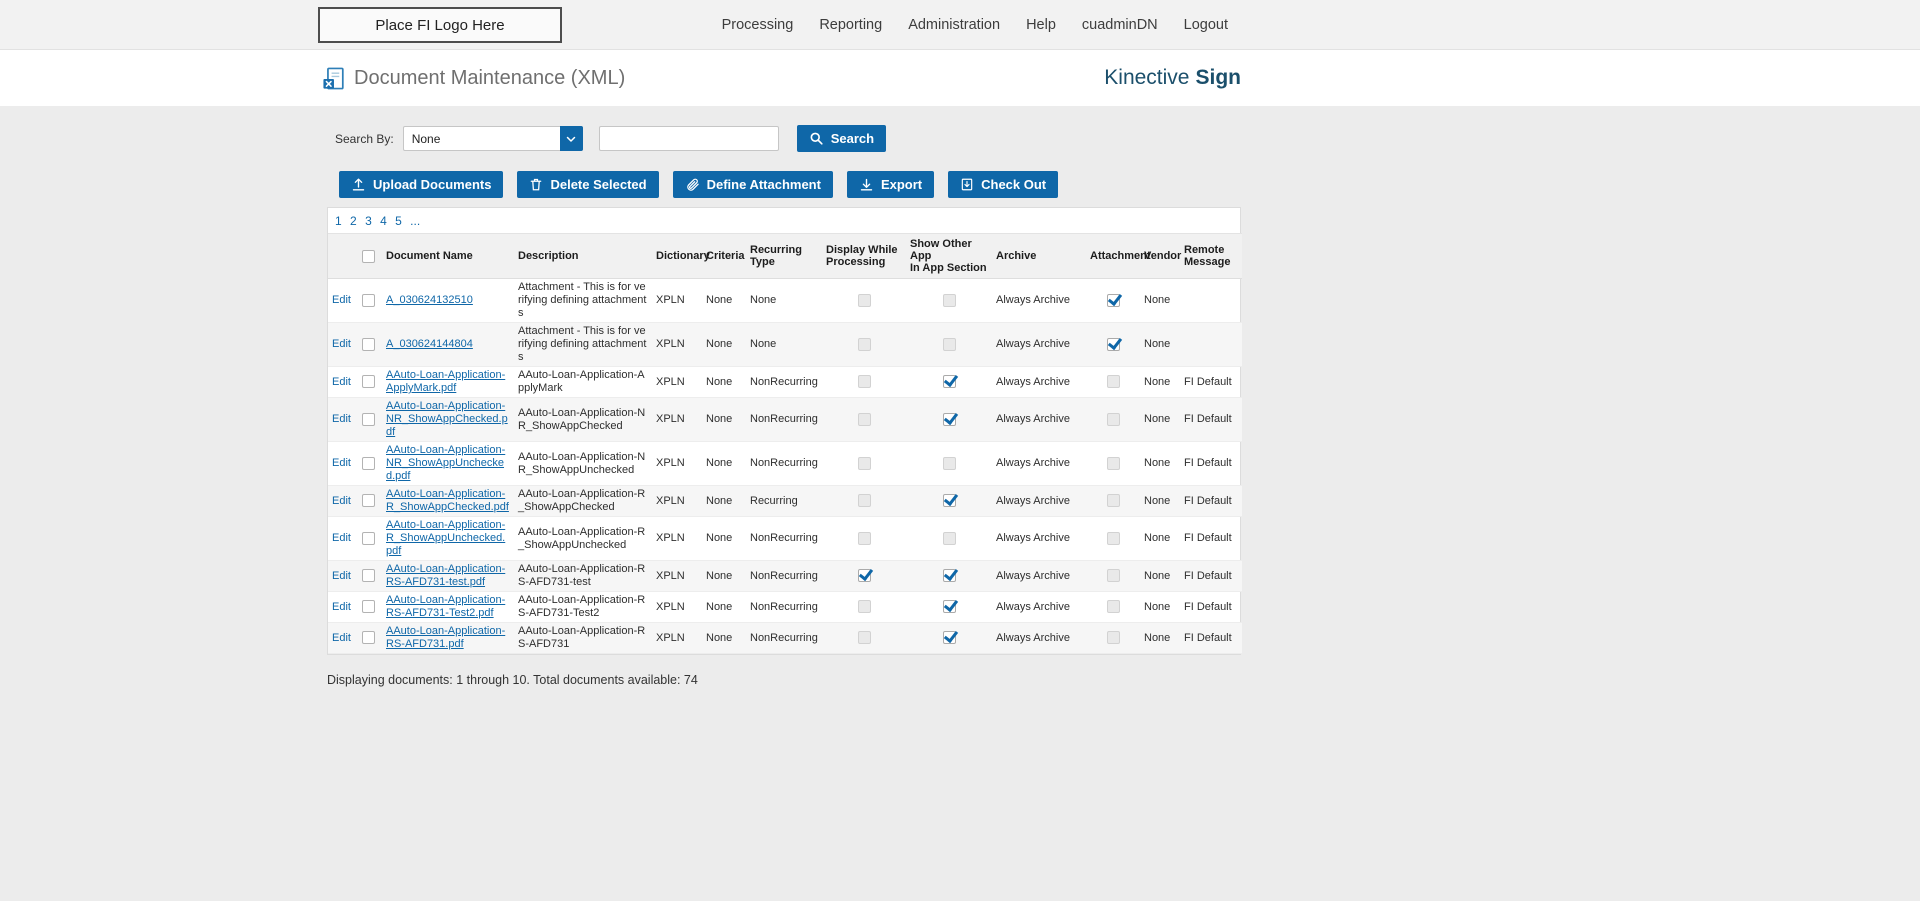 The image size is (1920, 901). What do you see at coordinates (421, 184) in the screenshot?
I see `upload-documents-button: Upload Documents` at bounding box center [421, 184].